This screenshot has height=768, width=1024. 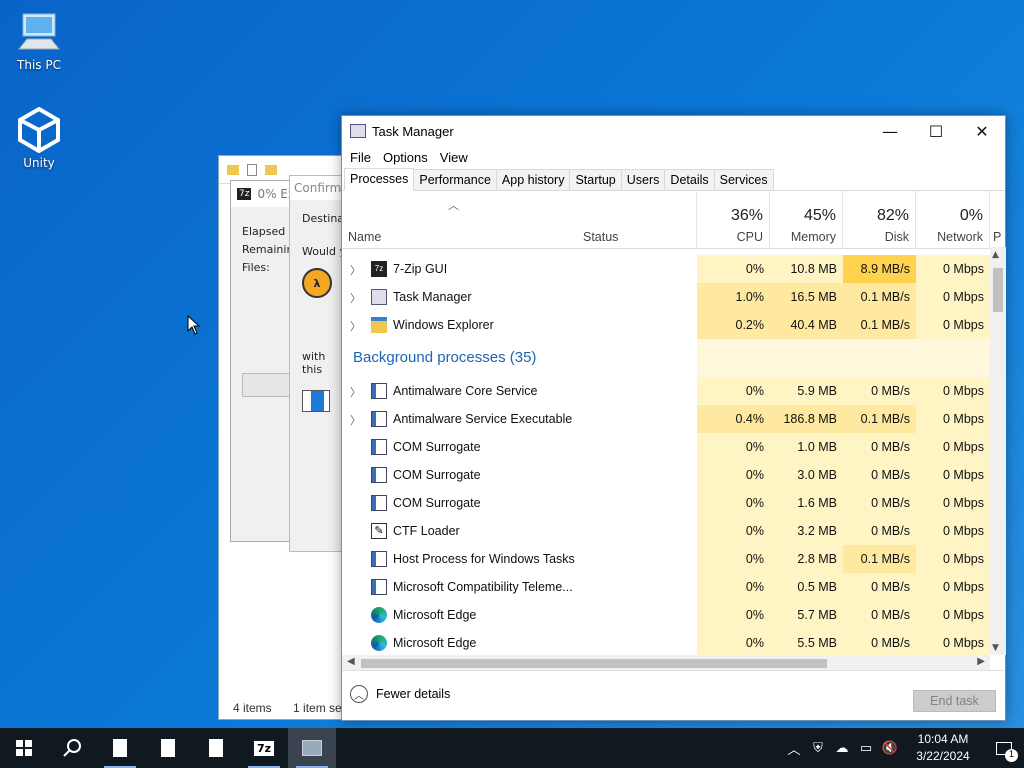 I want to click on process-memory: 0.5 MB, so click(x=806, y=587).